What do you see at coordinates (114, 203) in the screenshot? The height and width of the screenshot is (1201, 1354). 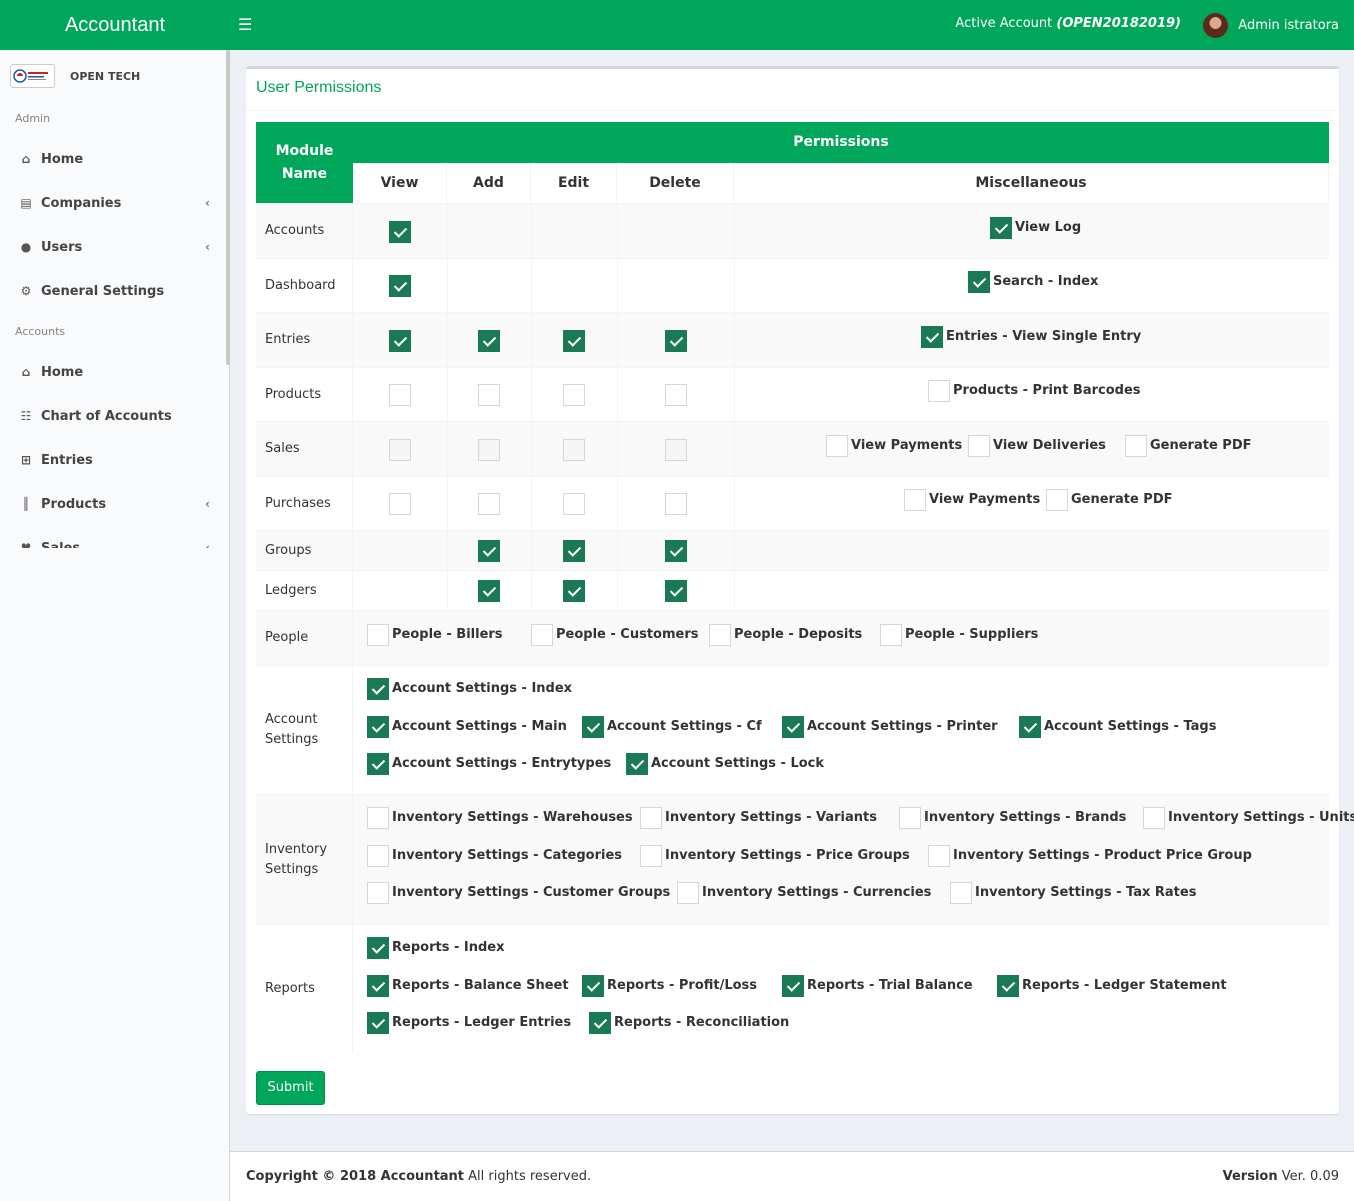 I see `sidebar-item-companies: ▤ Companies ‹` at bounding box center [114, 203].